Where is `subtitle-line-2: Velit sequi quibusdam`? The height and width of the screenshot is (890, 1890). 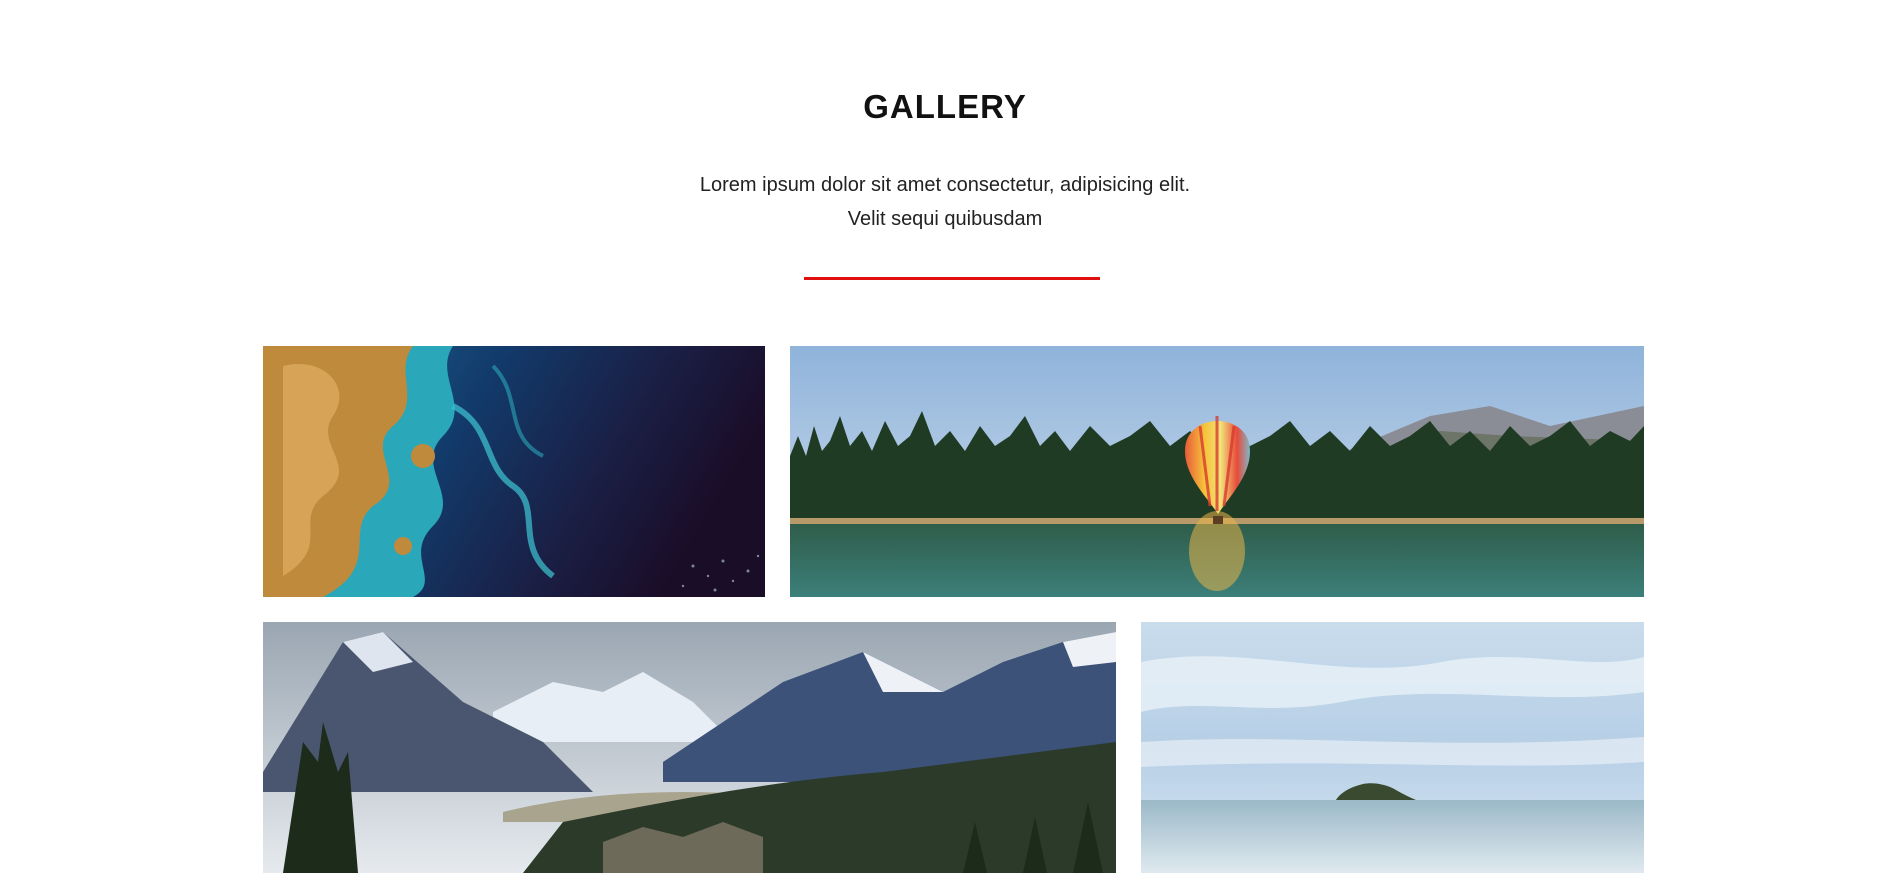 subtitle-line-2: Velit sequi quibusdam is located at coordinates (945, 219).